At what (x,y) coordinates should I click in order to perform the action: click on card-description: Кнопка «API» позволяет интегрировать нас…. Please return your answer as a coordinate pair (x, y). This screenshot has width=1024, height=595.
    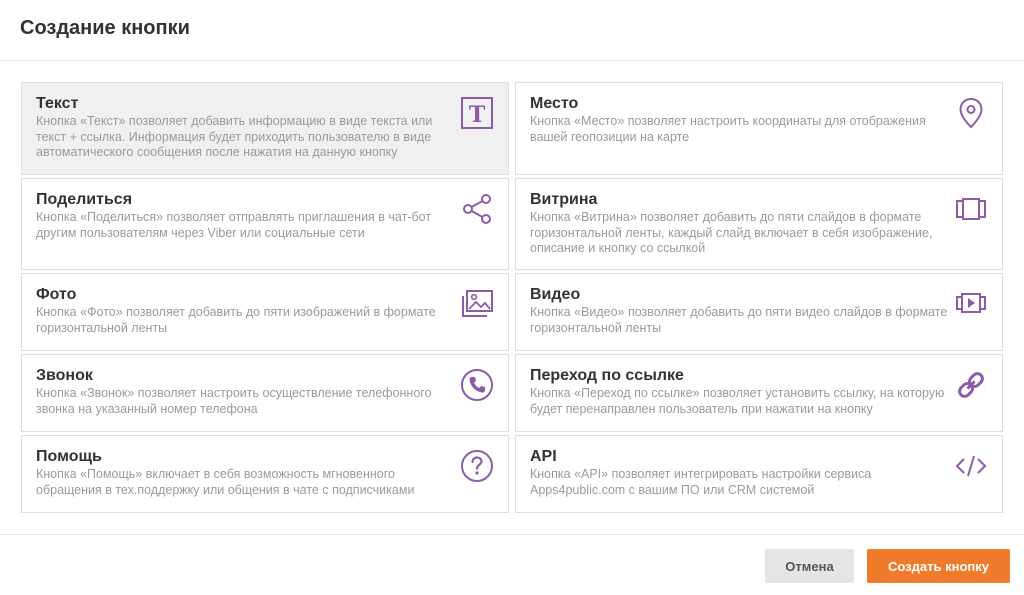
    Looking at the image, I should click on (701, 482).